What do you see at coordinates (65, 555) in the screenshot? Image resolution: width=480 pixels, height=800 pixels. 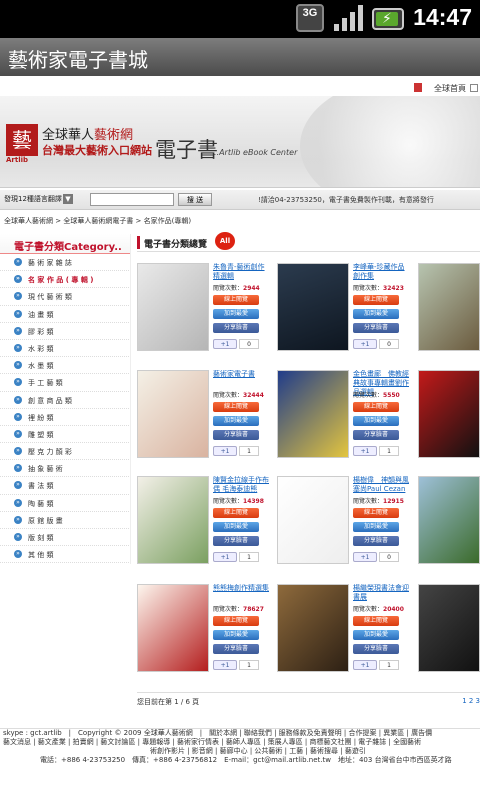 I see `sidebar-item: » 其 他 類` at bounding box center [65, 555].